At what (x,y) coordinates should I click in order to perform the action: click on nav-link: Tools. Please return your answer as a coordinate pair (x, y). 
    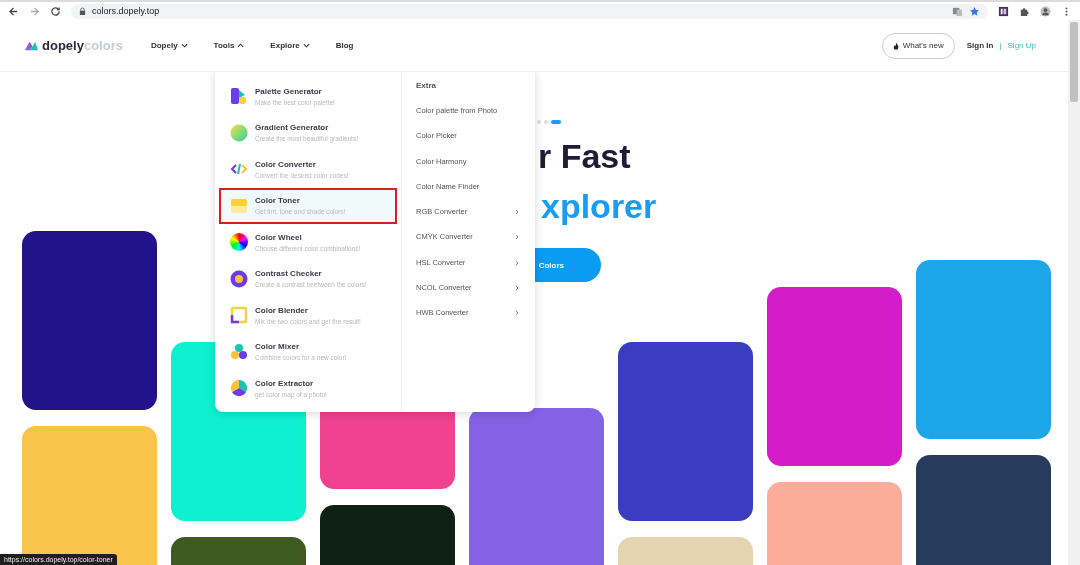
    Looking at the image, I should click on (229, 45).